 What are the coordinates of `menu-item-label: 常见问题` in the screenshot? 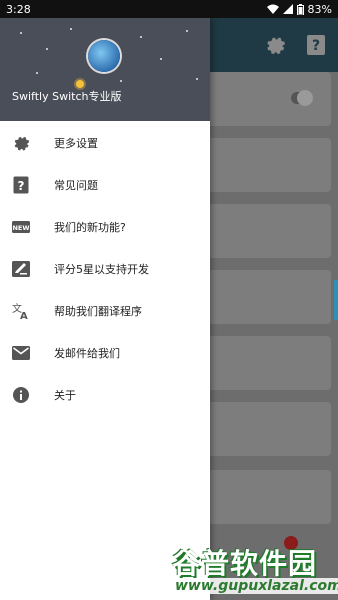 It's located at (76, 185).